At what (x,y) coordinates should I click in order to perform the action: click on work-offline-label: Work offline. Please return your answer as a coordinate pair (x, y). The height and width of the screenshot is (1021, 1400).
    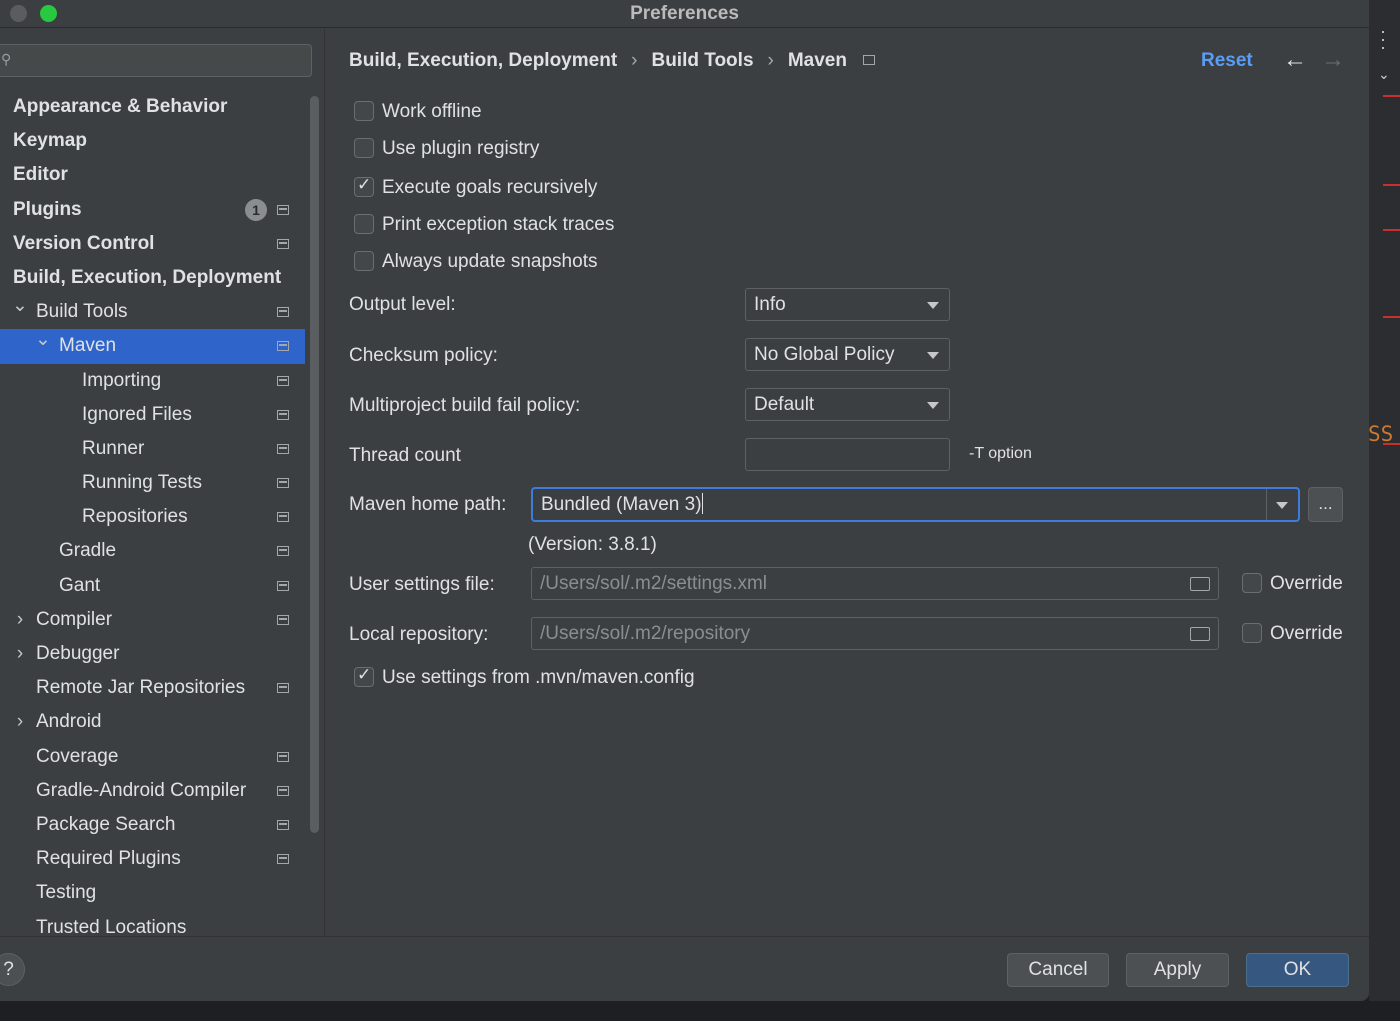
    Looking at the image, I should click on (432, 112).